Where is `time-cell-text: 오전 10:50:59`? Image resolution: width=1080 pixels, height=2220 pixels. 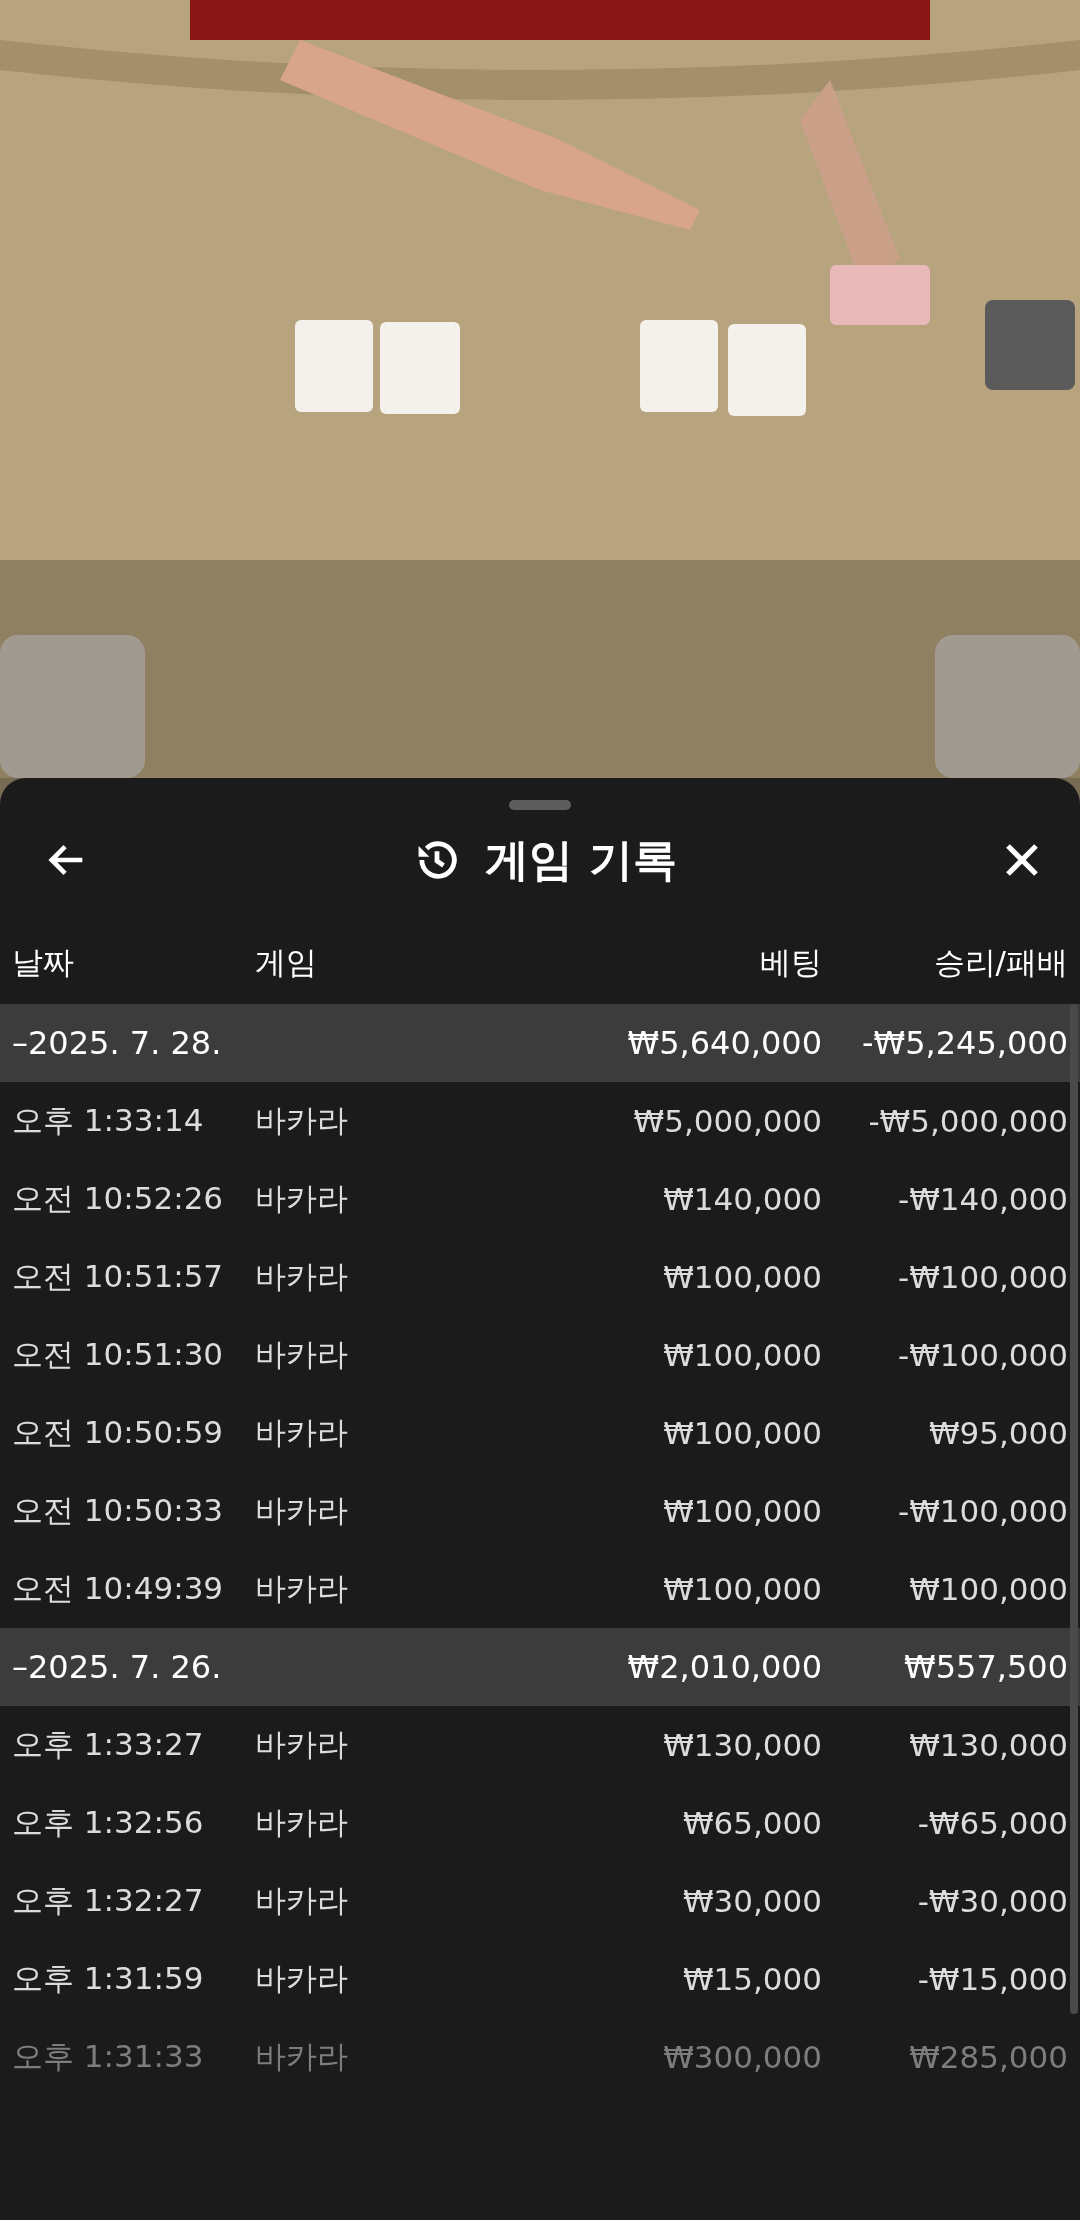
time-cell-text: 오전 10:50:59 is located at coordinates (118, 1432).